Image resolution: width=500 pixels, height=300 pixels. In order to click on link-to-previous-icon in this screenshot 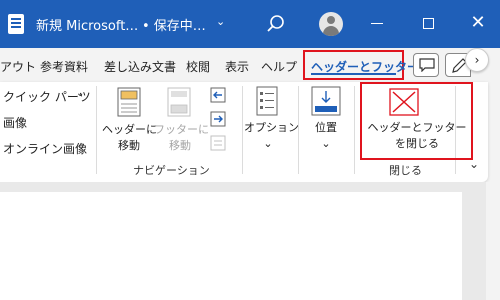, I will do `click(218, 143)`.